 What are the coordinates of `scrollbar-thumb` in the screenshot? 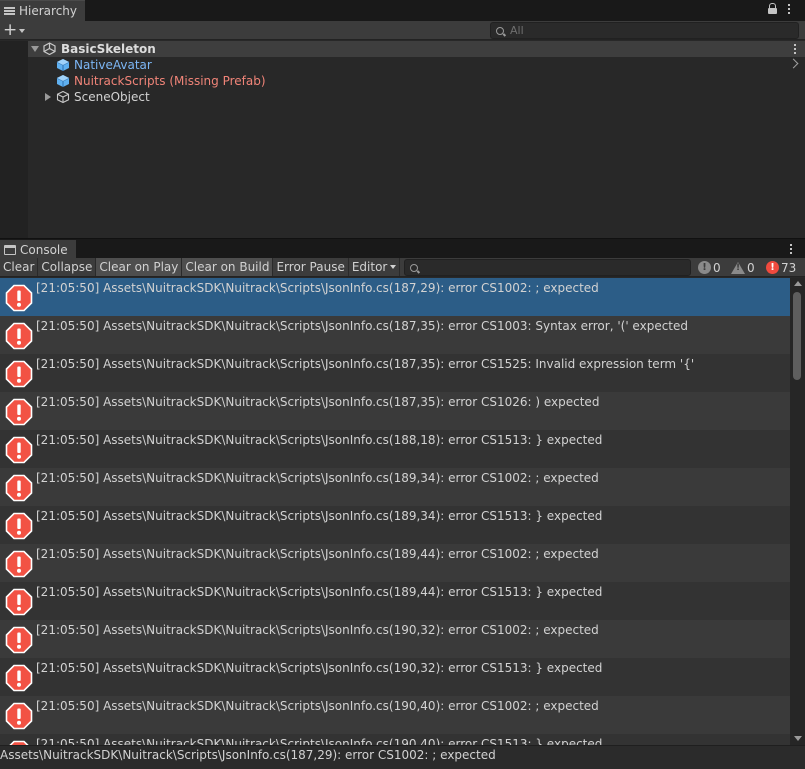 It's located at (797, 336).